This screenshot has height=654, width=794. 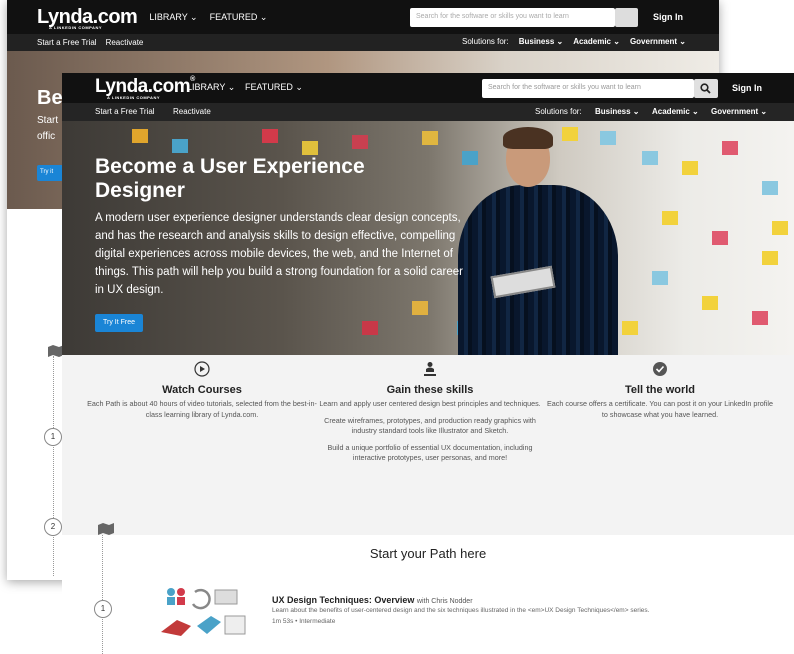 I want to click on feature-title: Watch Courses, so click(x=202, y=390).